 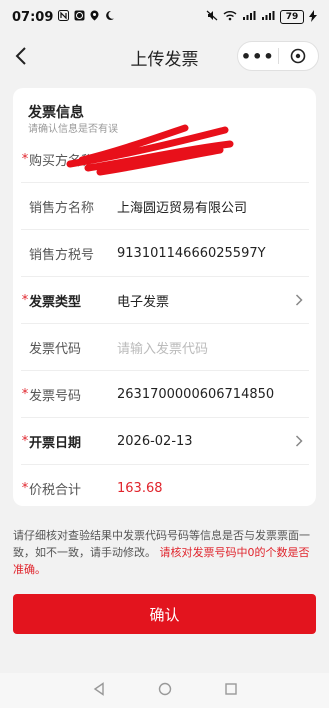 What do you see at coordinates (165, 159) in the screenshot?
I see `buyer-name-row: * 购买方名称` at bounding box center [165, 159].